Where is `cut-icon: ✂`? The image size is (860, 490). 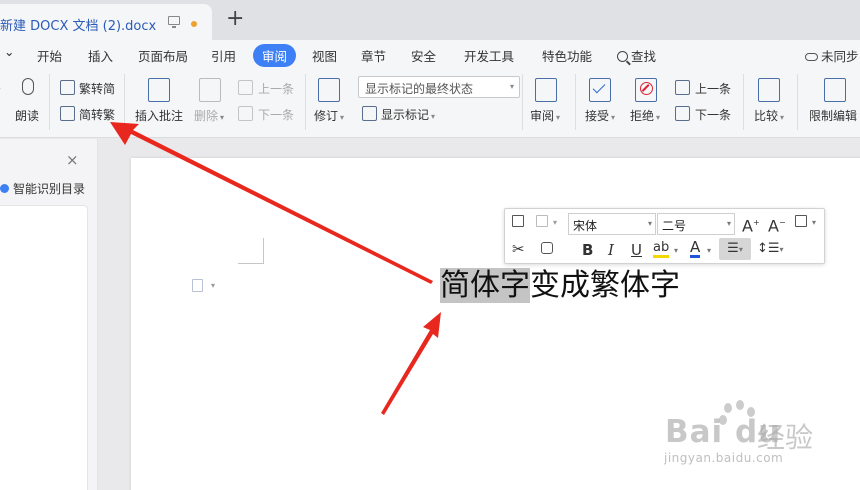
cut-icon: ✂ is located at coordinates (518, 249).